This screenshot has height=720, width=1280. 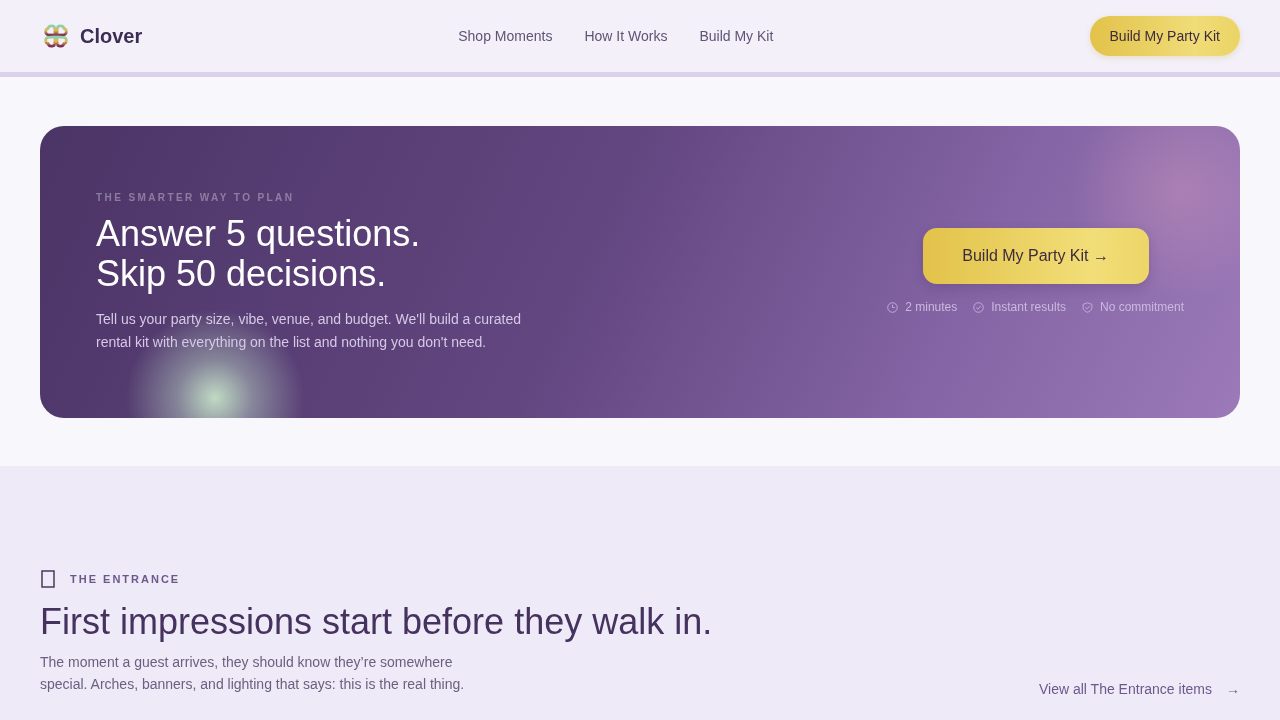 What do you see at coordinates (195, 197) in the screenshot?
I see `hero-eyebrow: THE SMARTER WAY TO PLAN` at bounding box center [195, 197].